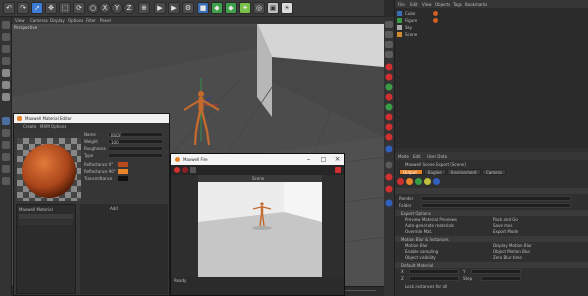 The image size is (588, 296). Describe the element at coordinates (217, 8) in the screenshot. I see `nurbs-icon: ◆` at that location.